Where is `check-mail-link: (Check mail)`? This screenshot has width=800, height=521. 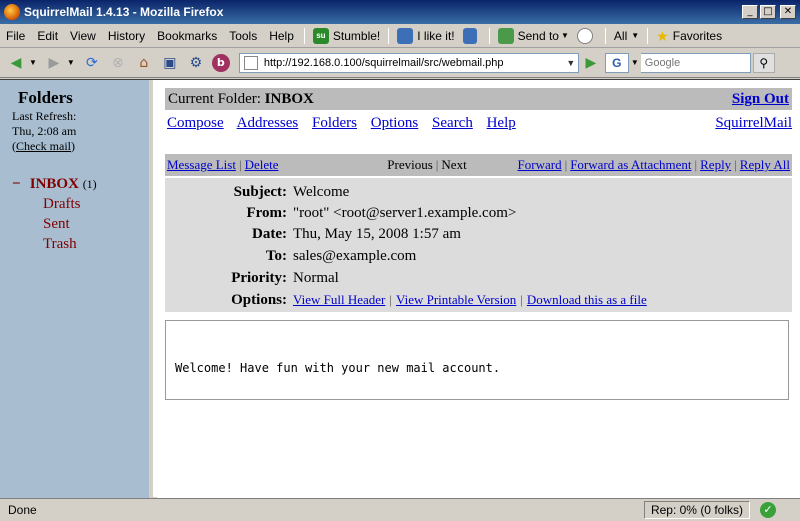 check-mail-link: (Check mail) is located at coordinates (43, 146).